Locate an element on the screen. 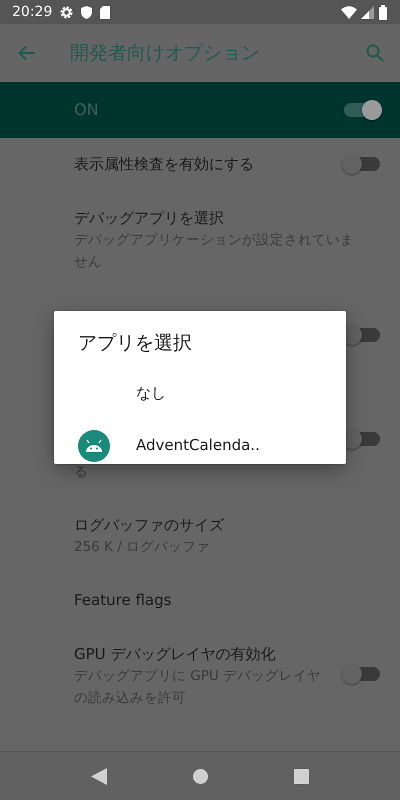  shield-icon is located at coordinates (86, 12).